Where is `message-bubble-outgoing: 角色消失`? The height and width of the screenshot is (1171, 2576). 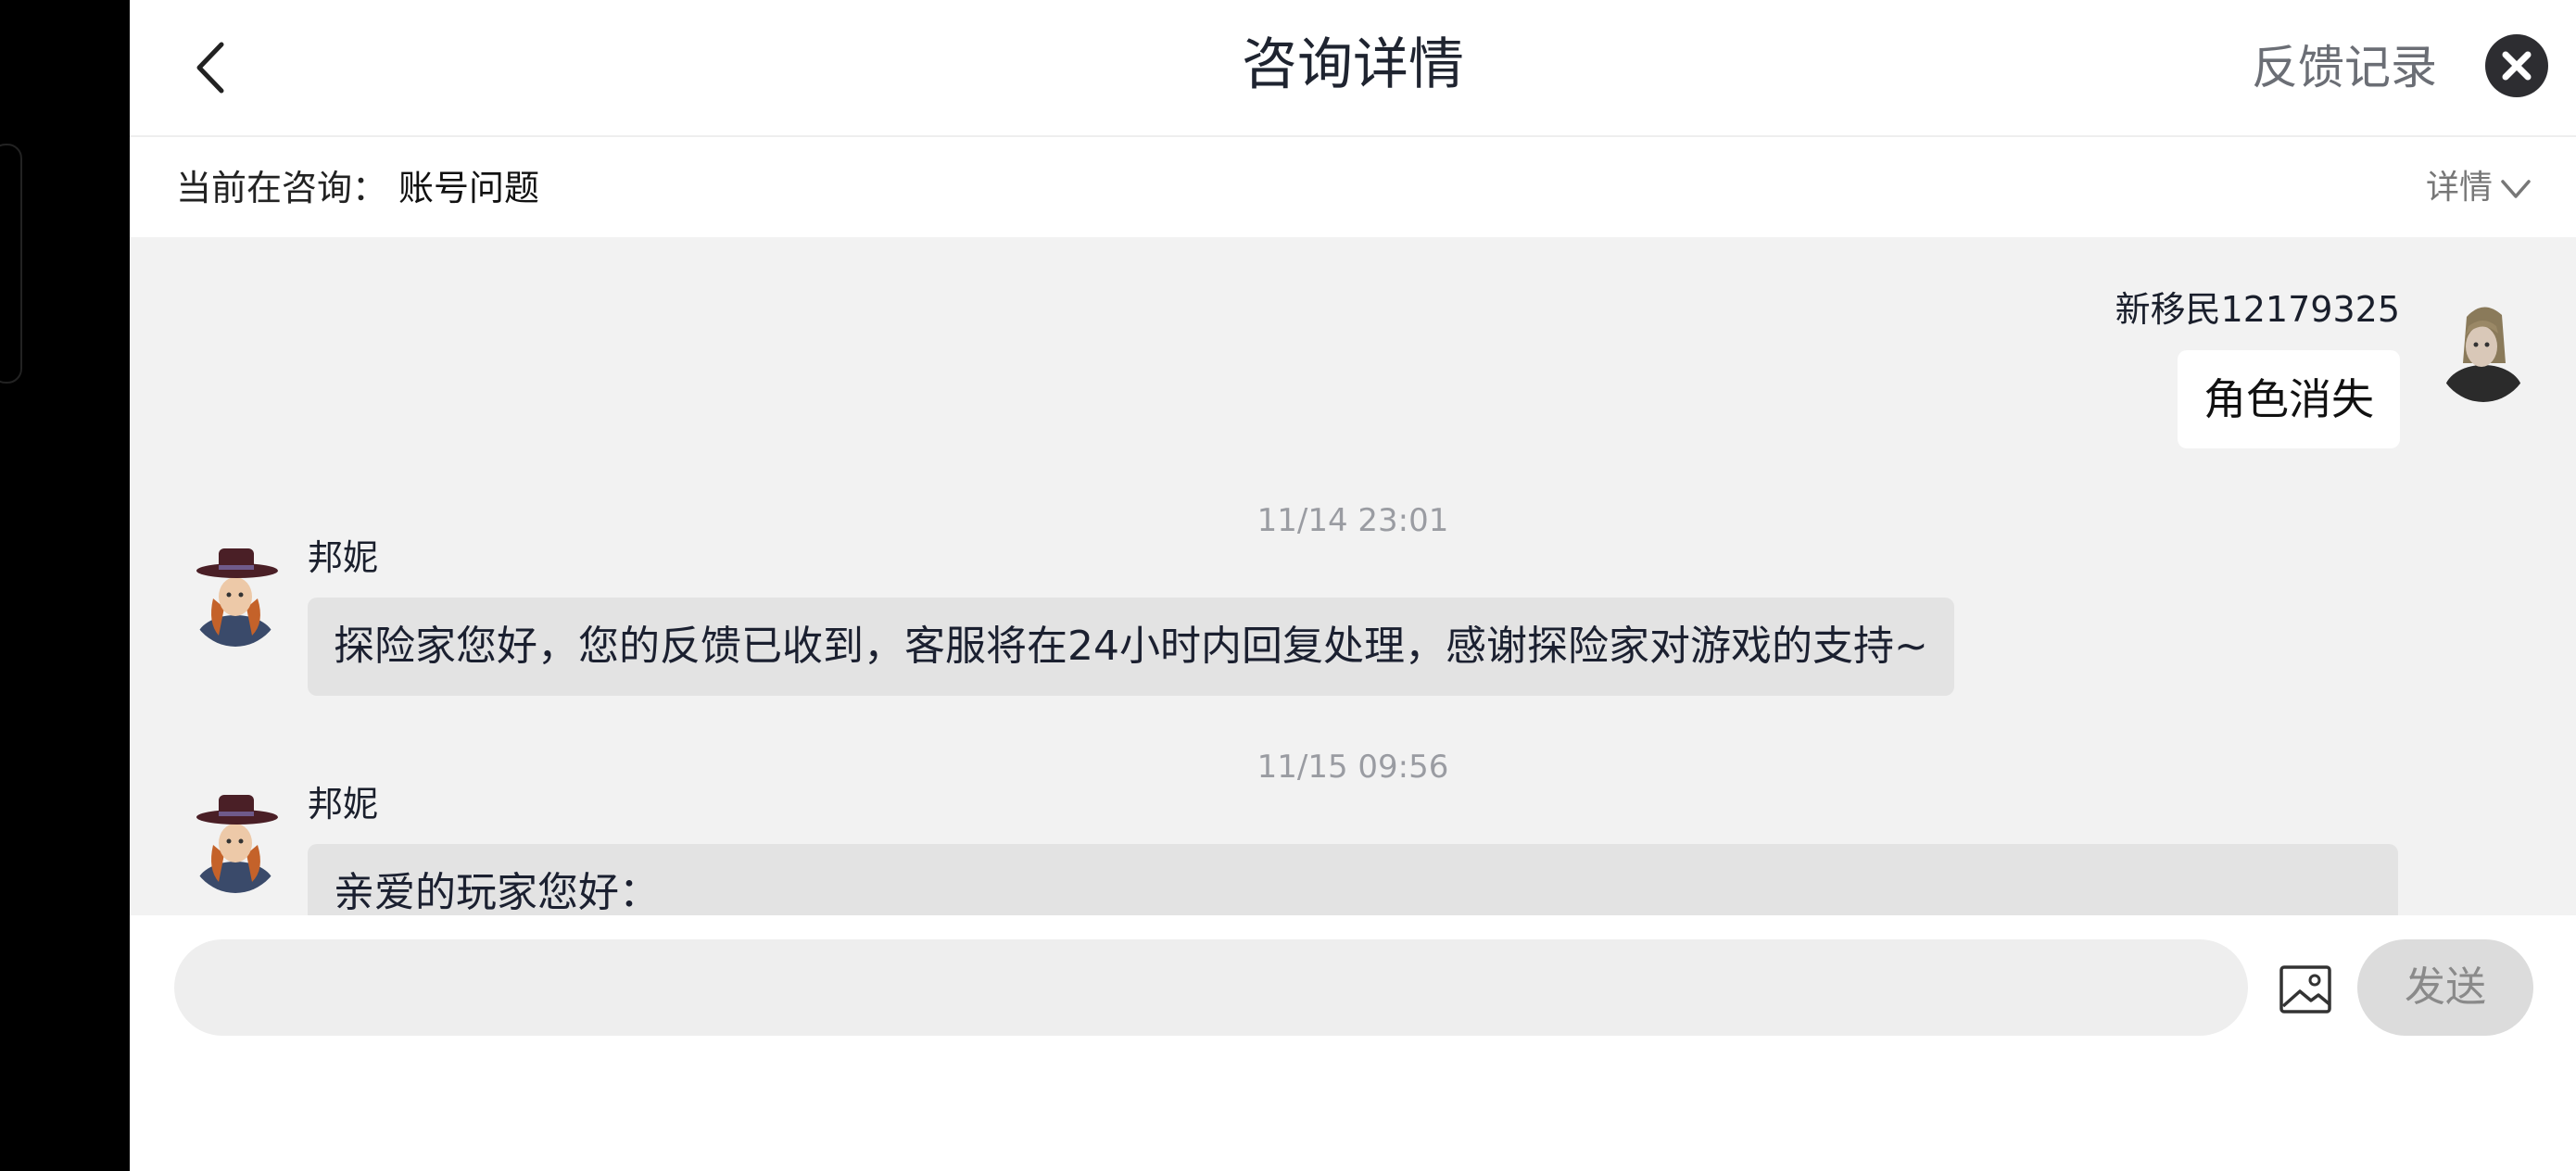
message-bubble-outgoing: 角色消失 is located at coordinates (2289, 399).